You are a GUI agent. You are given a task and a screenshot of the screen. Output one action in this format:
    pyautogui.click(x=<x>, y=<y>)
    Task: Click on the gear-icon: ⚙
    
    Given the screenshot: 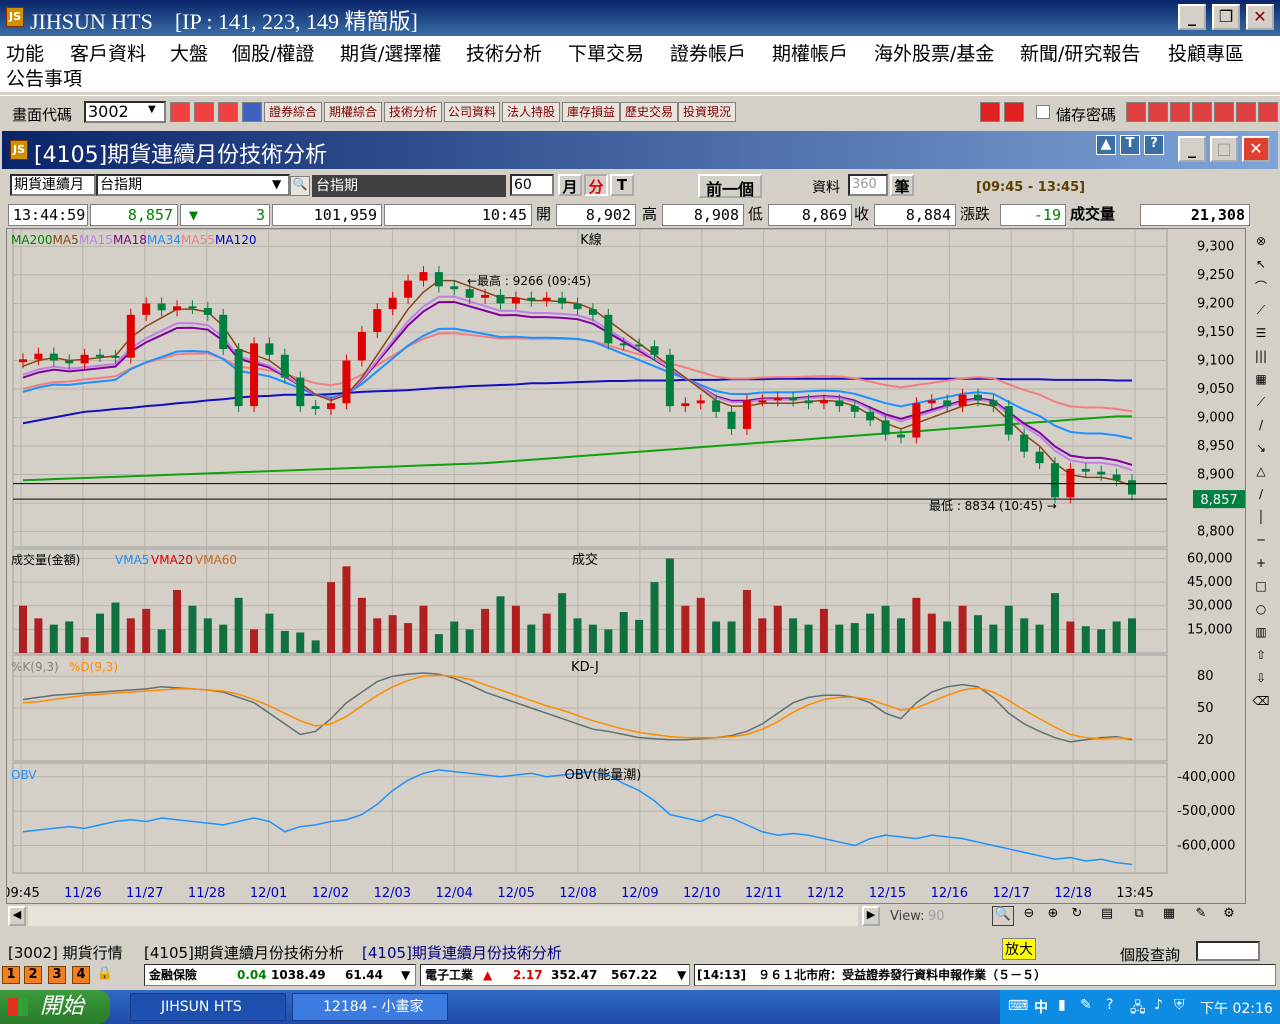 What is the action you would take?
    pyautogui.click(x=1229, y=916)
    